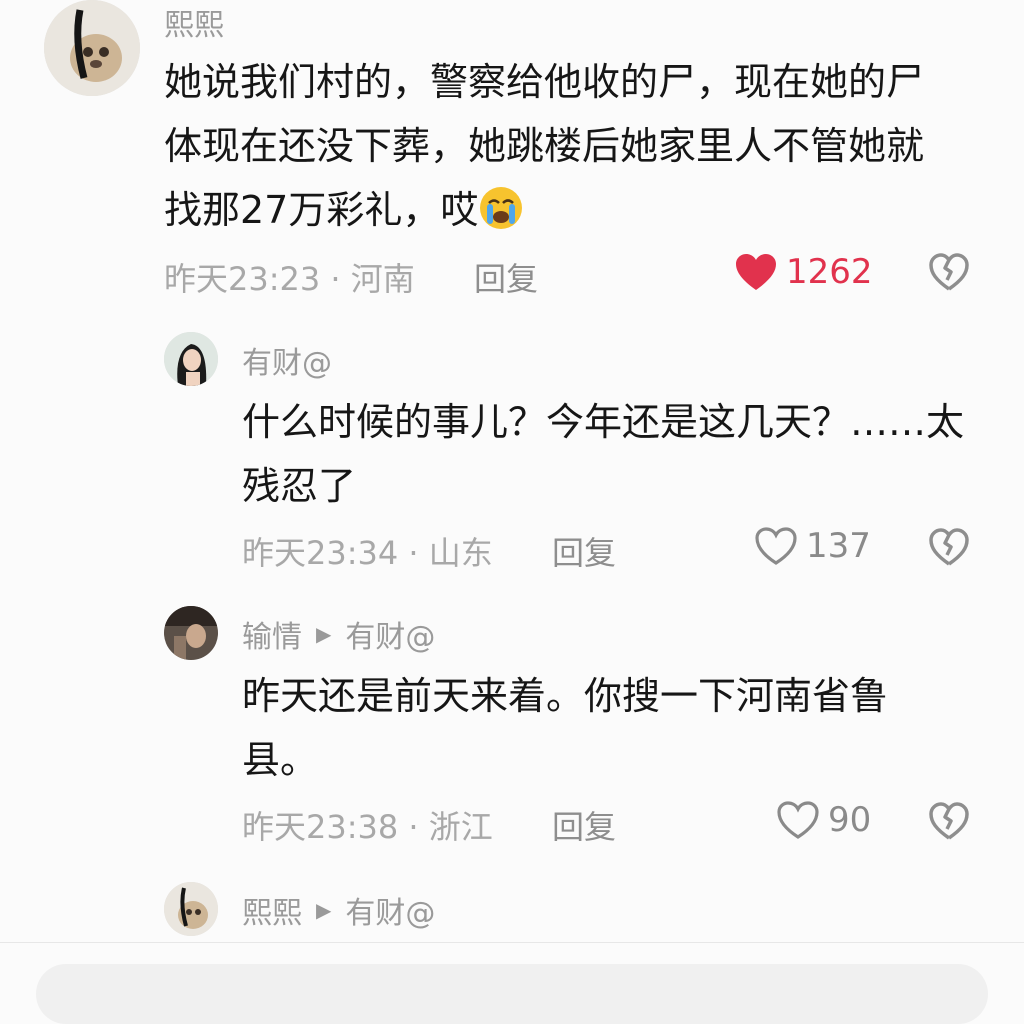  What do you see at coordinates (823, 820) in the screenshot?
I see `like-button: 90` at bounding box center [823, 820].